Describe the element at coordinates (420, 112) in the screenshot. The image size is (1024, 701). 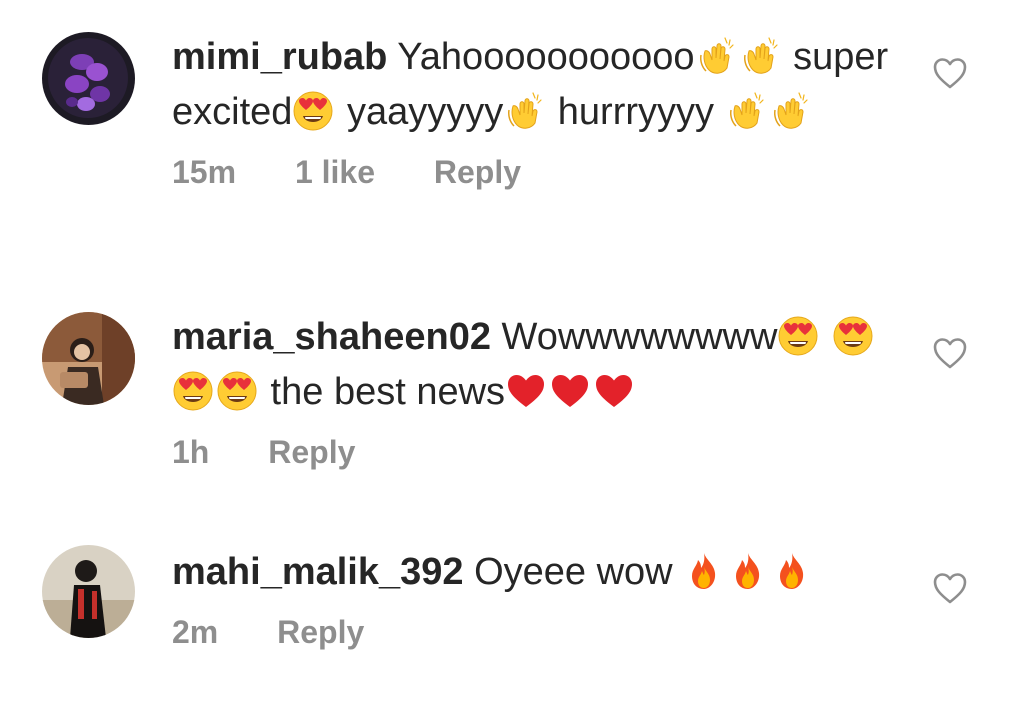
I see `comment-text-segment: yaayyyyy` at that location.